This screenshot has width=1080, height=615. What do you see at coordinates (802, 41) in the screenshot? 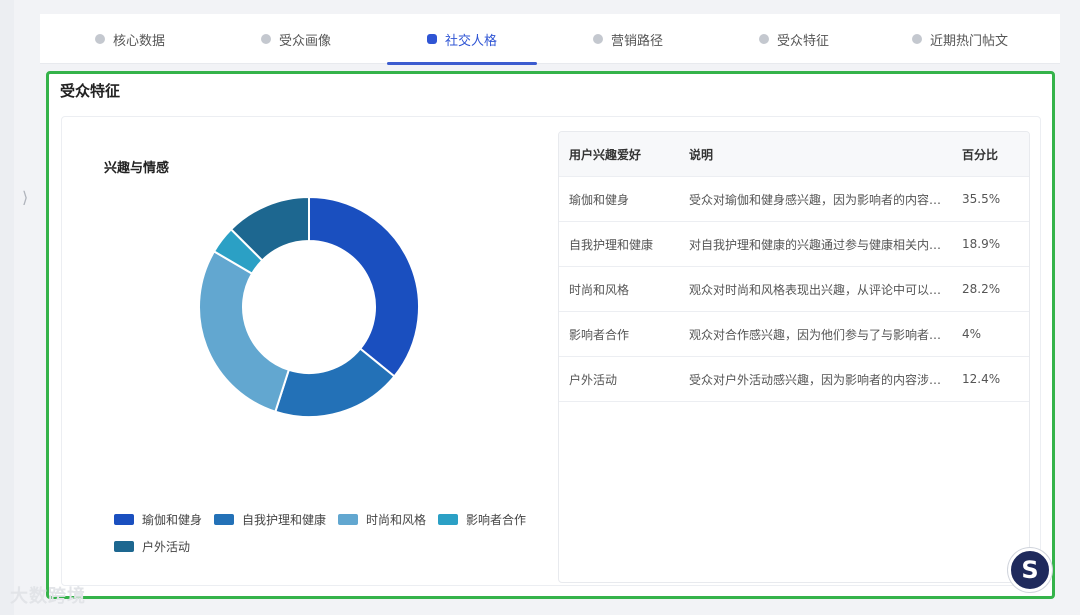
I see `tab-label: 受众特征` at bounding box center [802, 41].